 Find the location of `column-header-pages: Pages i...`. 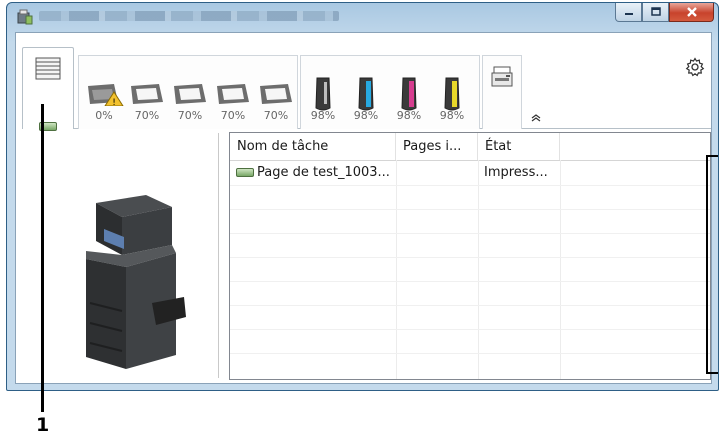

column-header-pages: Pages i... is located at coordinates (437, 146).